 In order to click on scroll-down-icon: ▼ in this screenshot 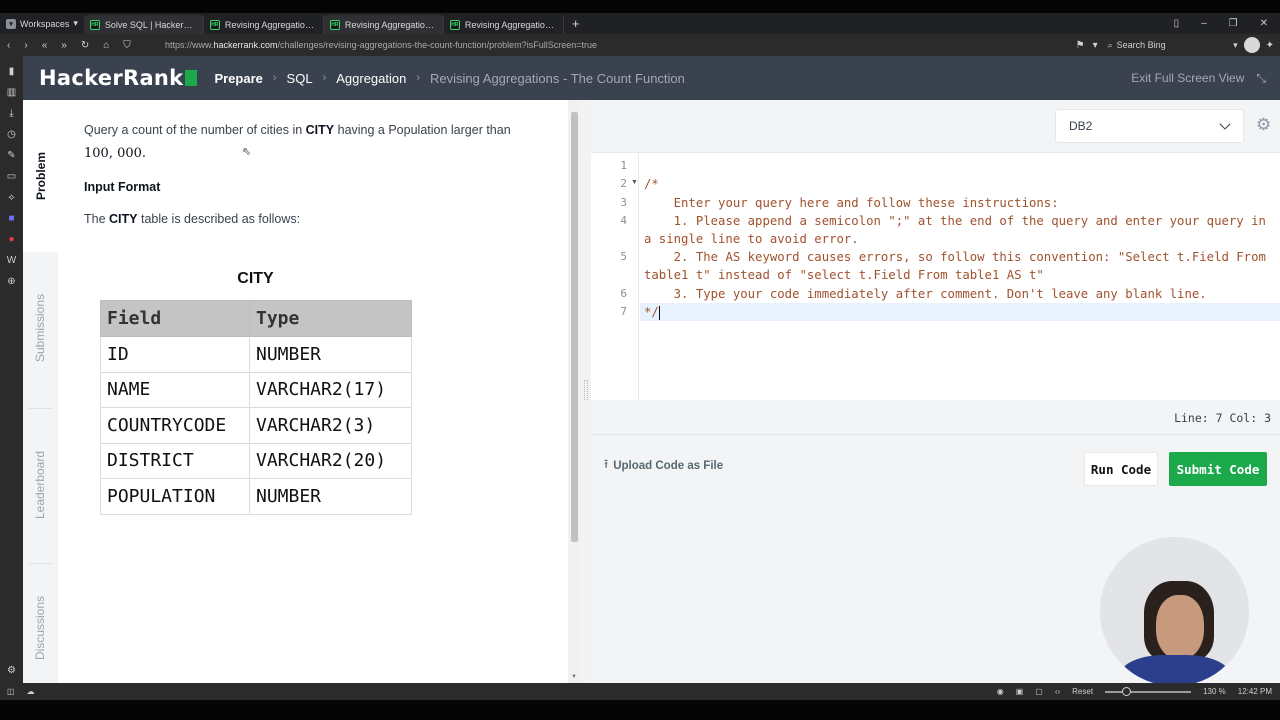, I will do `click(574, 677)`.